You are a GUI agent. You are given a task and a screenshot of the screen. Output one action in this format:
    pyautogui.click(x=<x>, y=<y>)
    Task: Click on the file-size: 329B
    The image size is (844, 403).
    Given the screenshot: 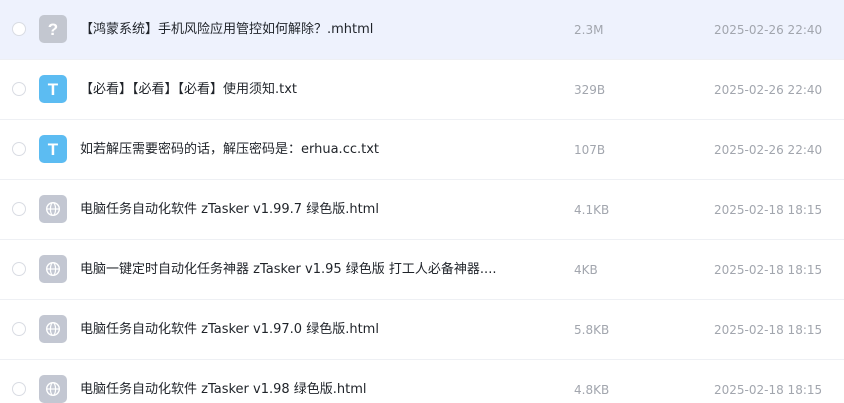 What is the action you would take?
    pyautogui.click(x=590, y=90)
    